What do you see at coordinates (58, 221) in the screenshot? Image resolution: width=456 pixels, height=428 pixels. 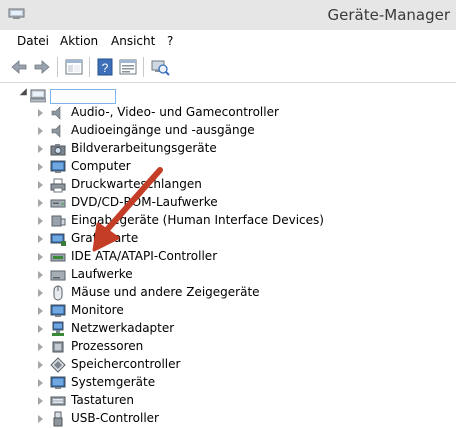 I see `hid-icon` at bounding box center [58, 221].